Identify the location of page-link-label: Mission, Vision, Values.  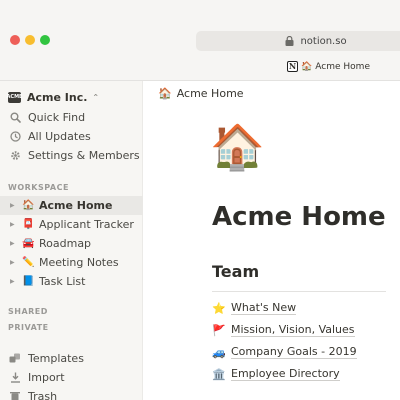
(293, 330).